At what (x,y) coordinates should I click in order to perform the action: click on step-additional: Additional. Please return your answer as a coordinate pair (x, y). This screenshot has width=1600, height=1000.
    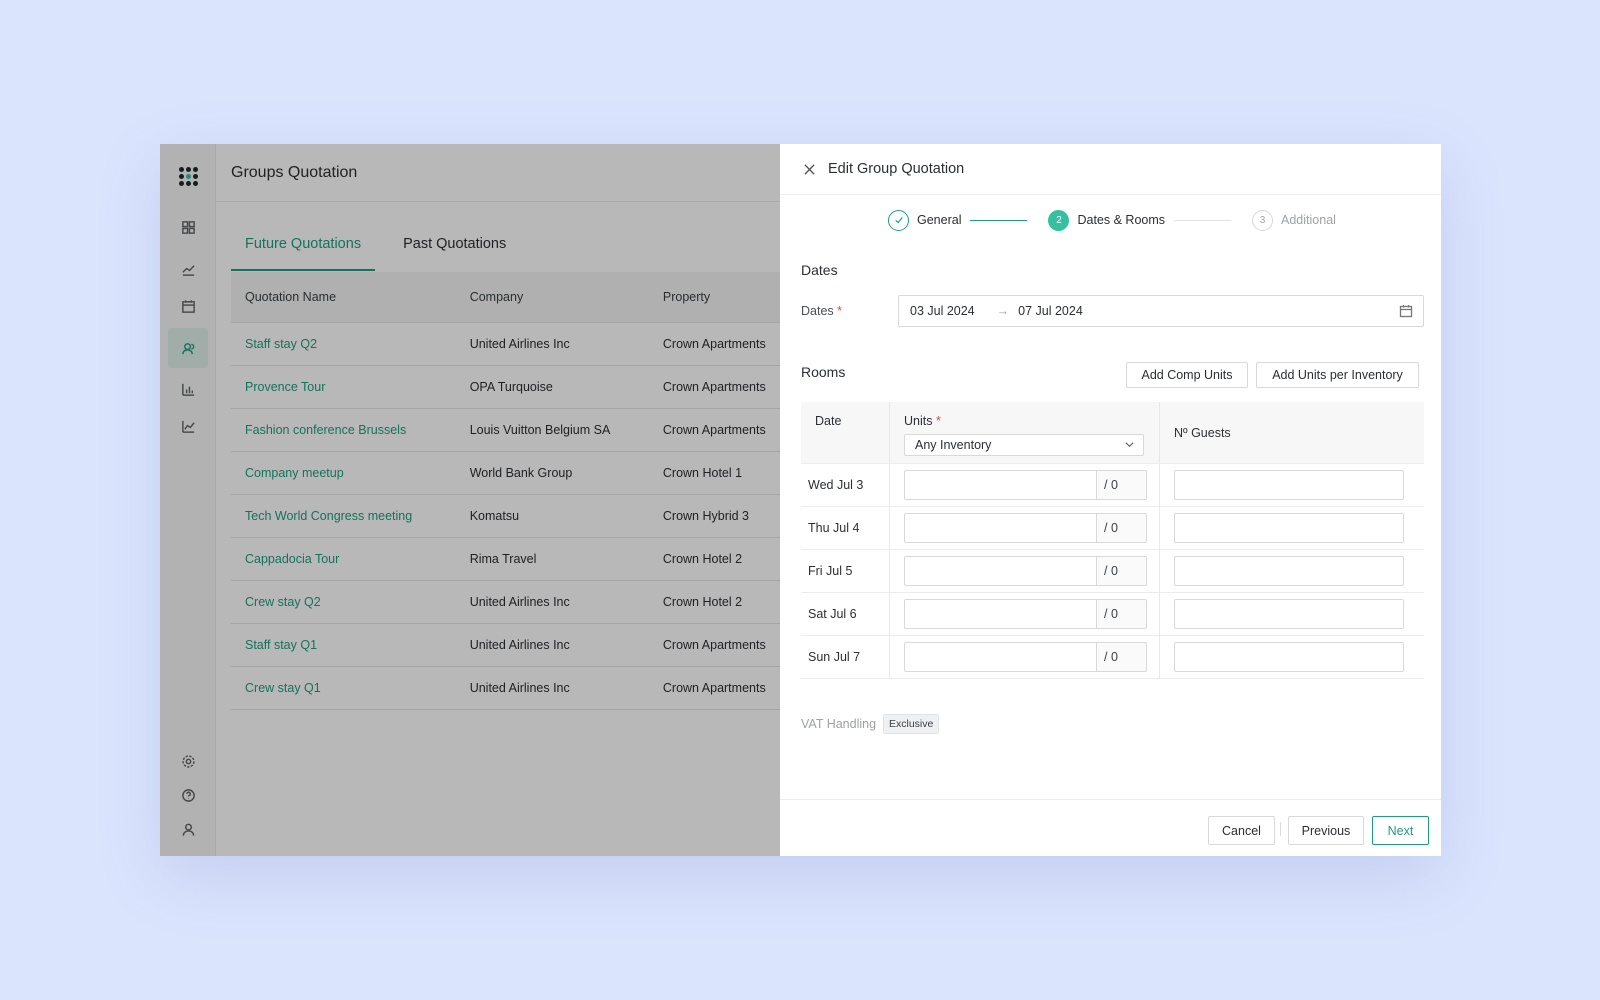
    Looking at the image, I should click on (1308, 220).